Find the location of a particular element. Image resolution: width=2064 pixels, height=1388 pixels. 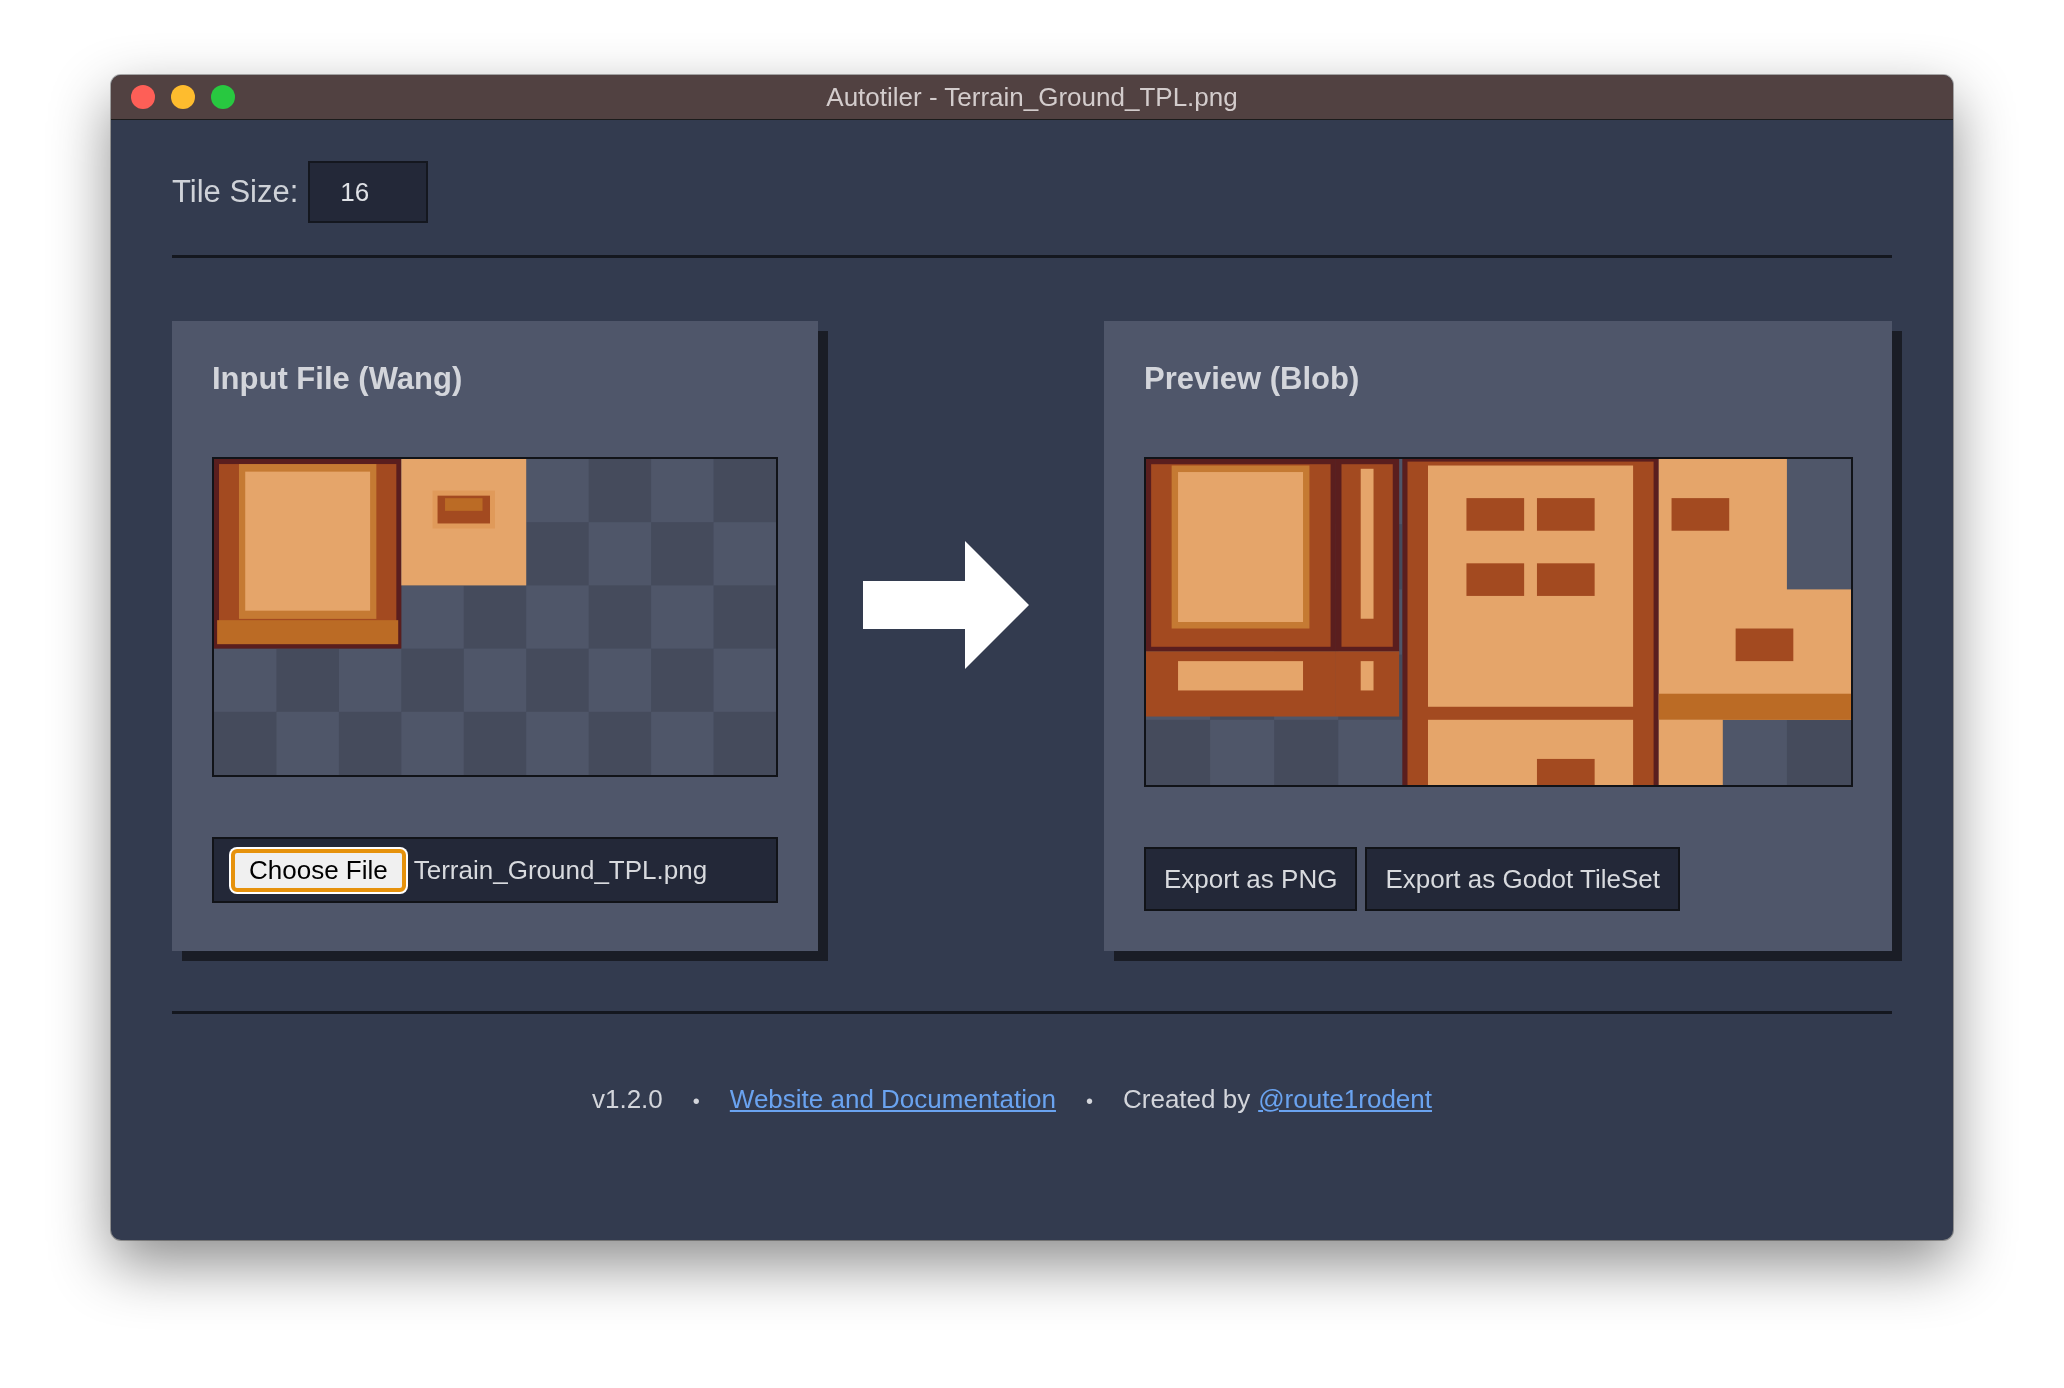

zoom-button is located at coordinates (223, 97).